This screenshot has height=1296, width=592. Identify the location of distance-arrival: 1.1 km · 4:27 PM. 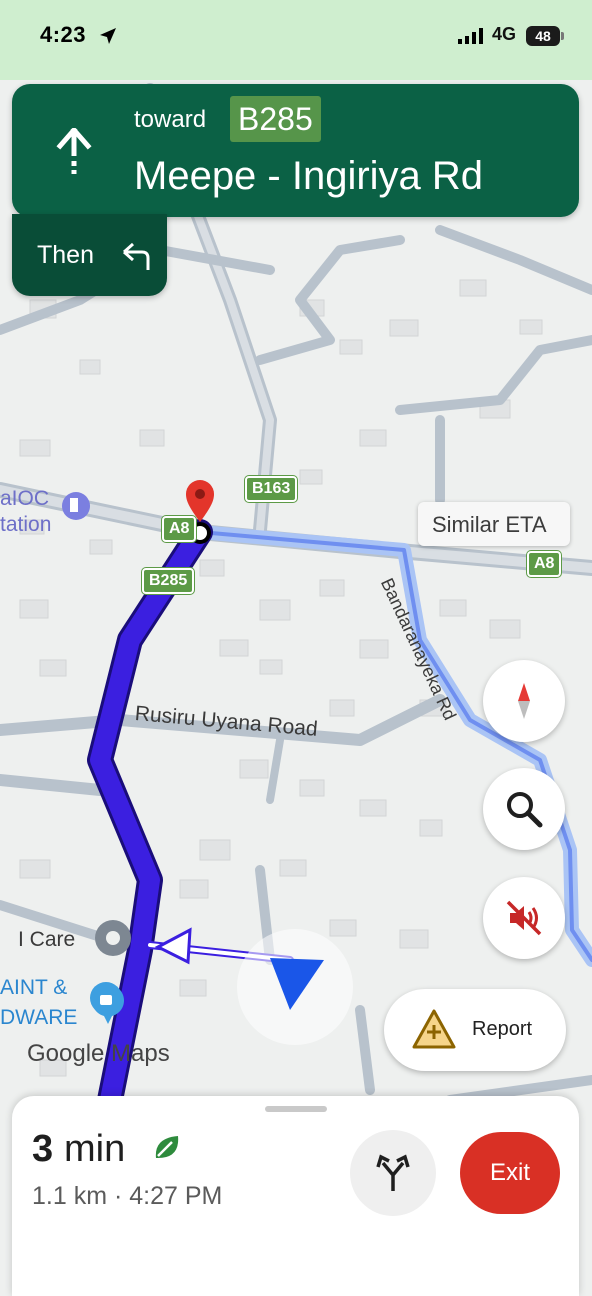
(127, 1196).